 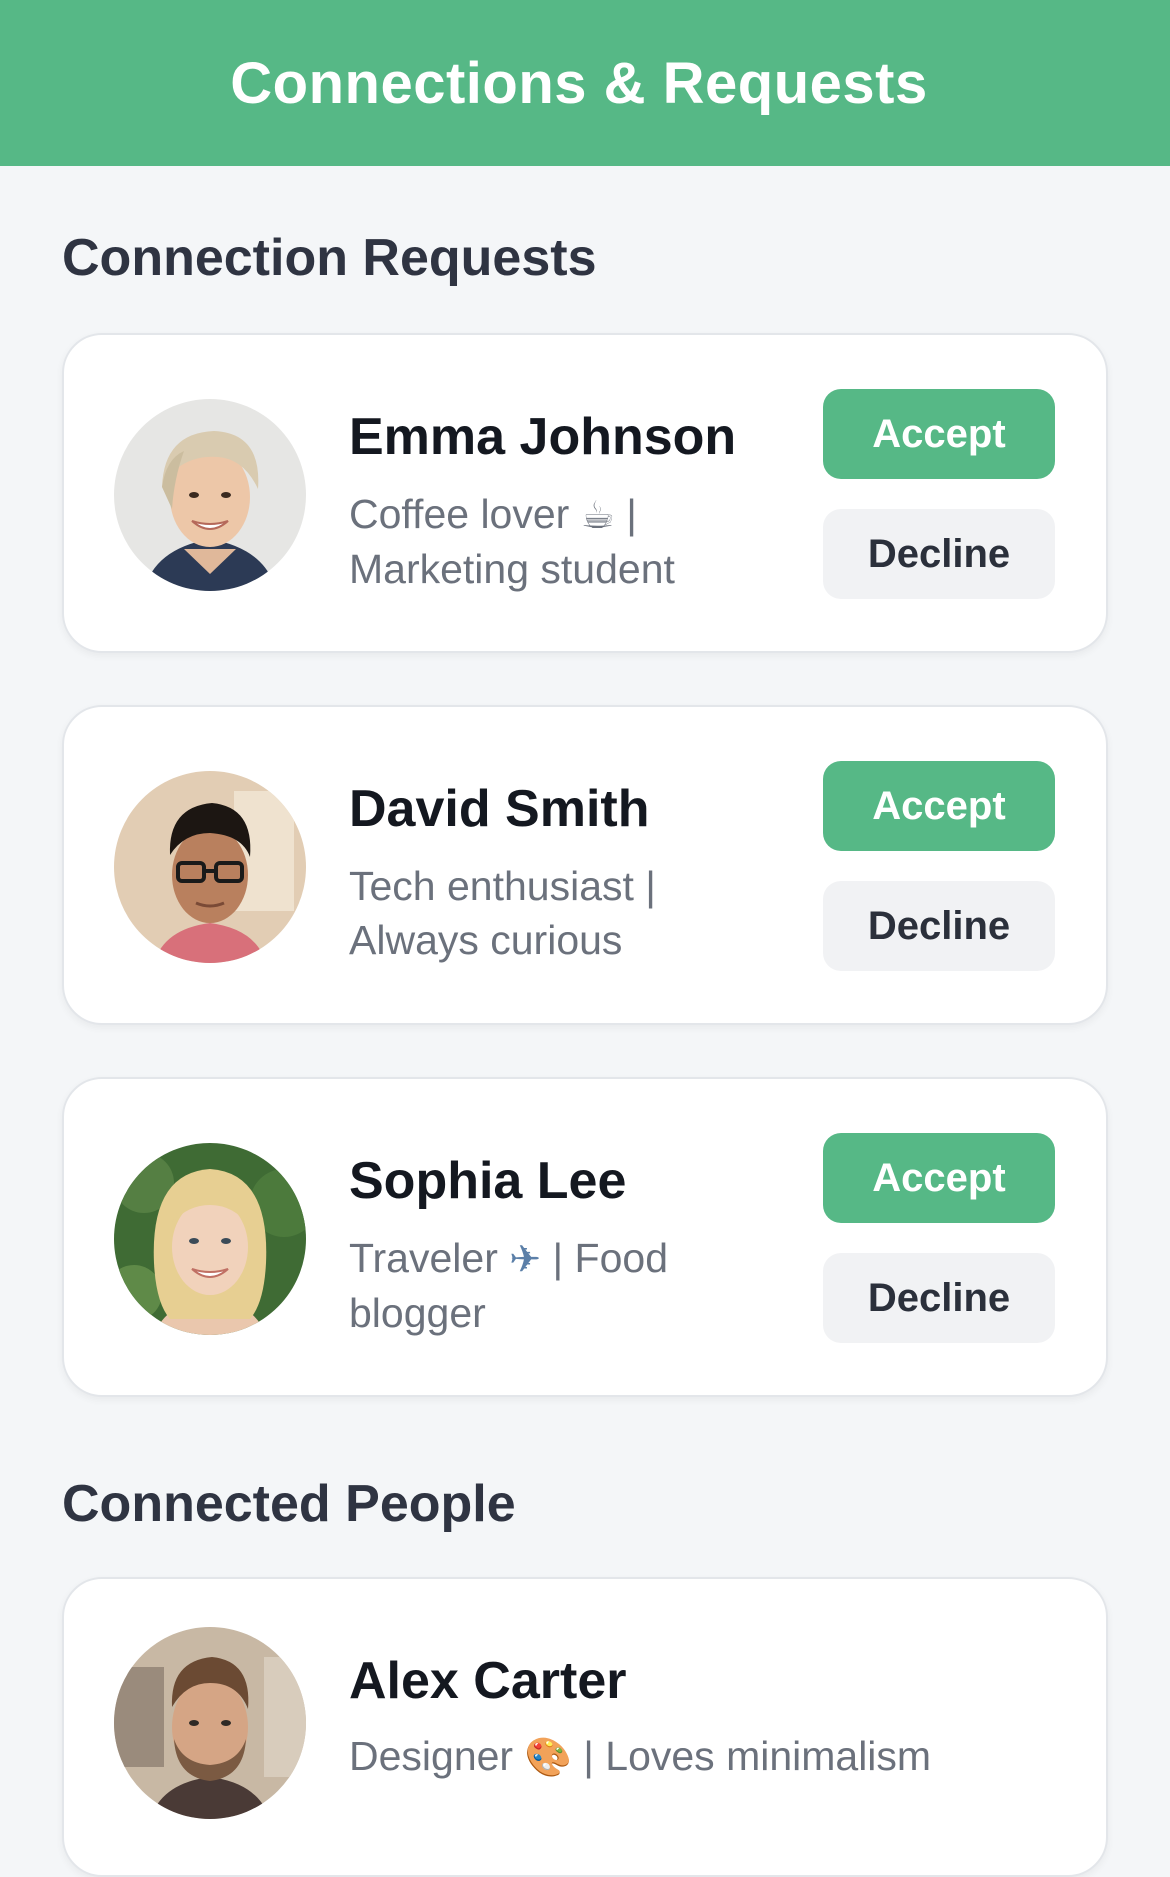 I want to click on person-name: Sophia Lee, so click(x=488, y=1181).